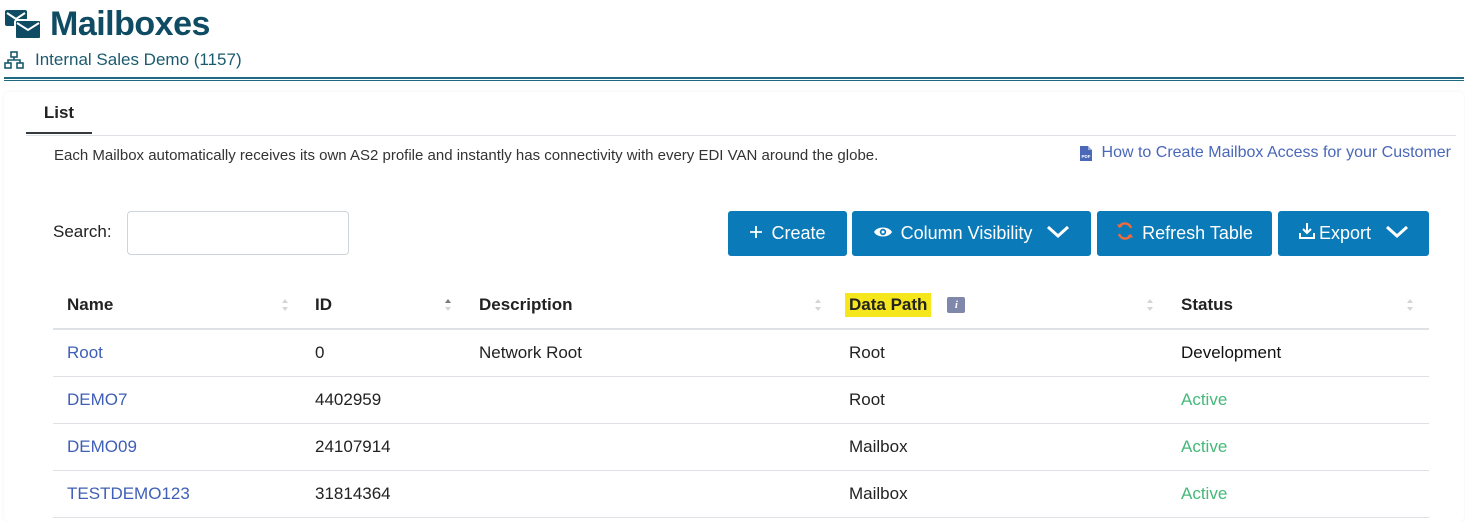 This screenshot has height=522, width=1465. Describe the element at coordinates (1231, 352) in the screenshot. I see `mailbox-status: Development` at that location.